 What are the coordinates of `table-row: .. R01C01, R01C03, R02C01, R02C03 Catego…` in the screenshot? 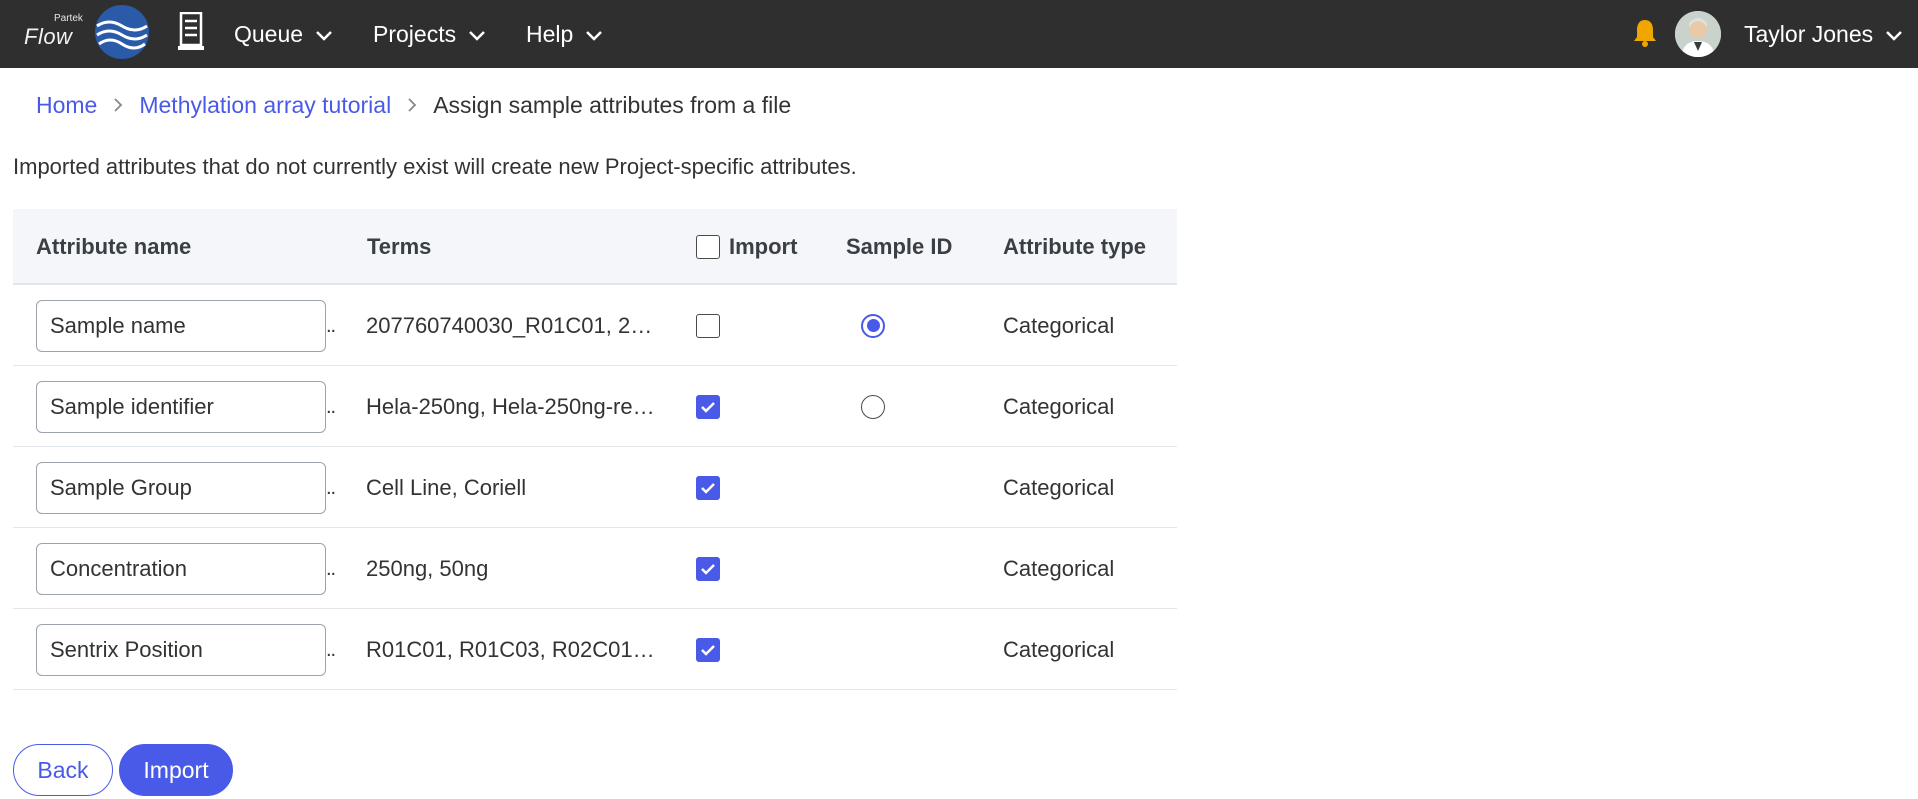 It's located at (595, 649).